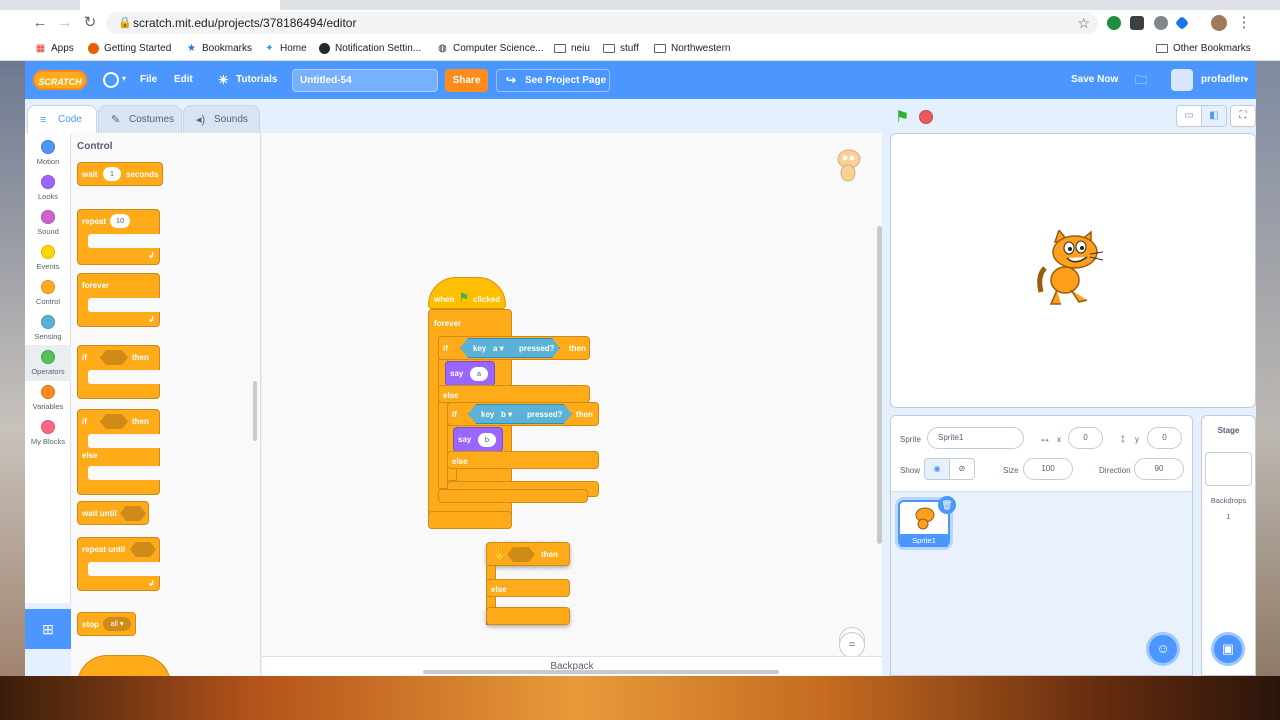 This screenshot has height=720, width=1280. I want to click on my-stuff-folder-icon: 🗀, so click(1141, 80).